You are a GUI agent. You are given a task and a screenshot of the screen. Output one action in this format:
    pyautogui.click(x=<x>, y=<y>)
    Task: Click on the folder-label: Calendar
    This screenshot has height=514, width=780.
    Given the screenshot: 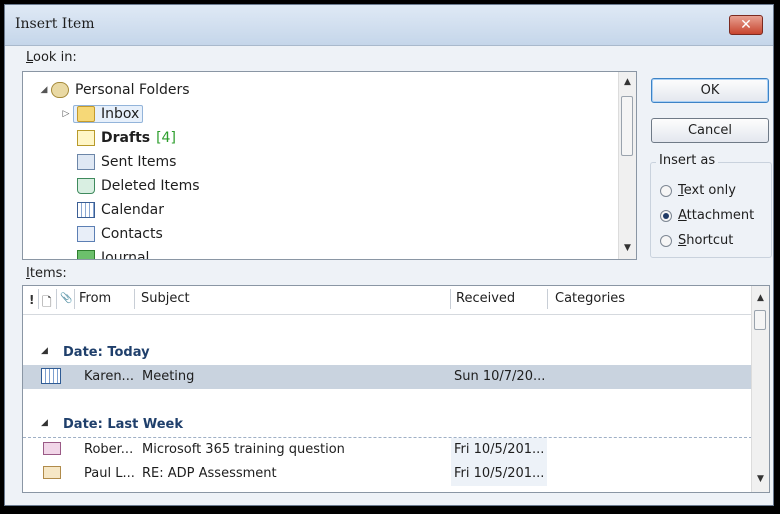 What is the action you would take?
    pyautogui.click(x=132, y=209)
    